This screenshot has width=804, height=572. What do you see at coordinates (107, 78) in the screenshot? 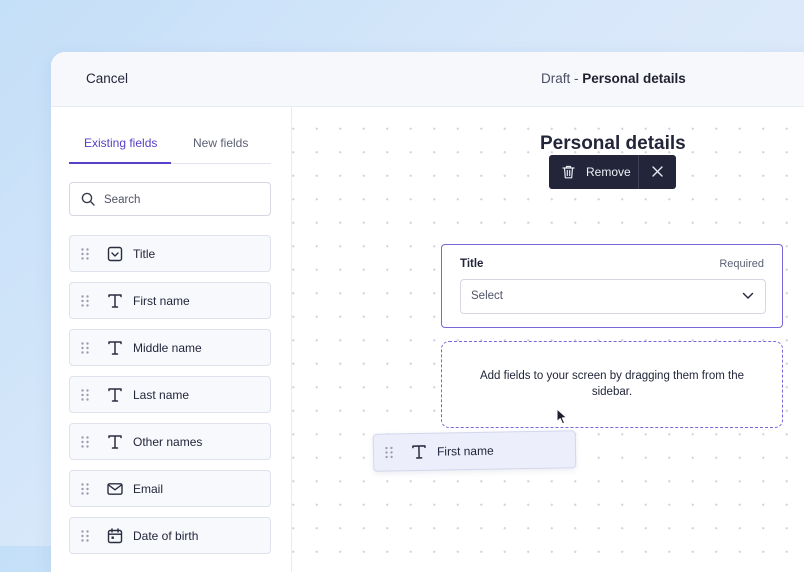
I see `cancel-button: Cancel` at bounding box center [107, 78].